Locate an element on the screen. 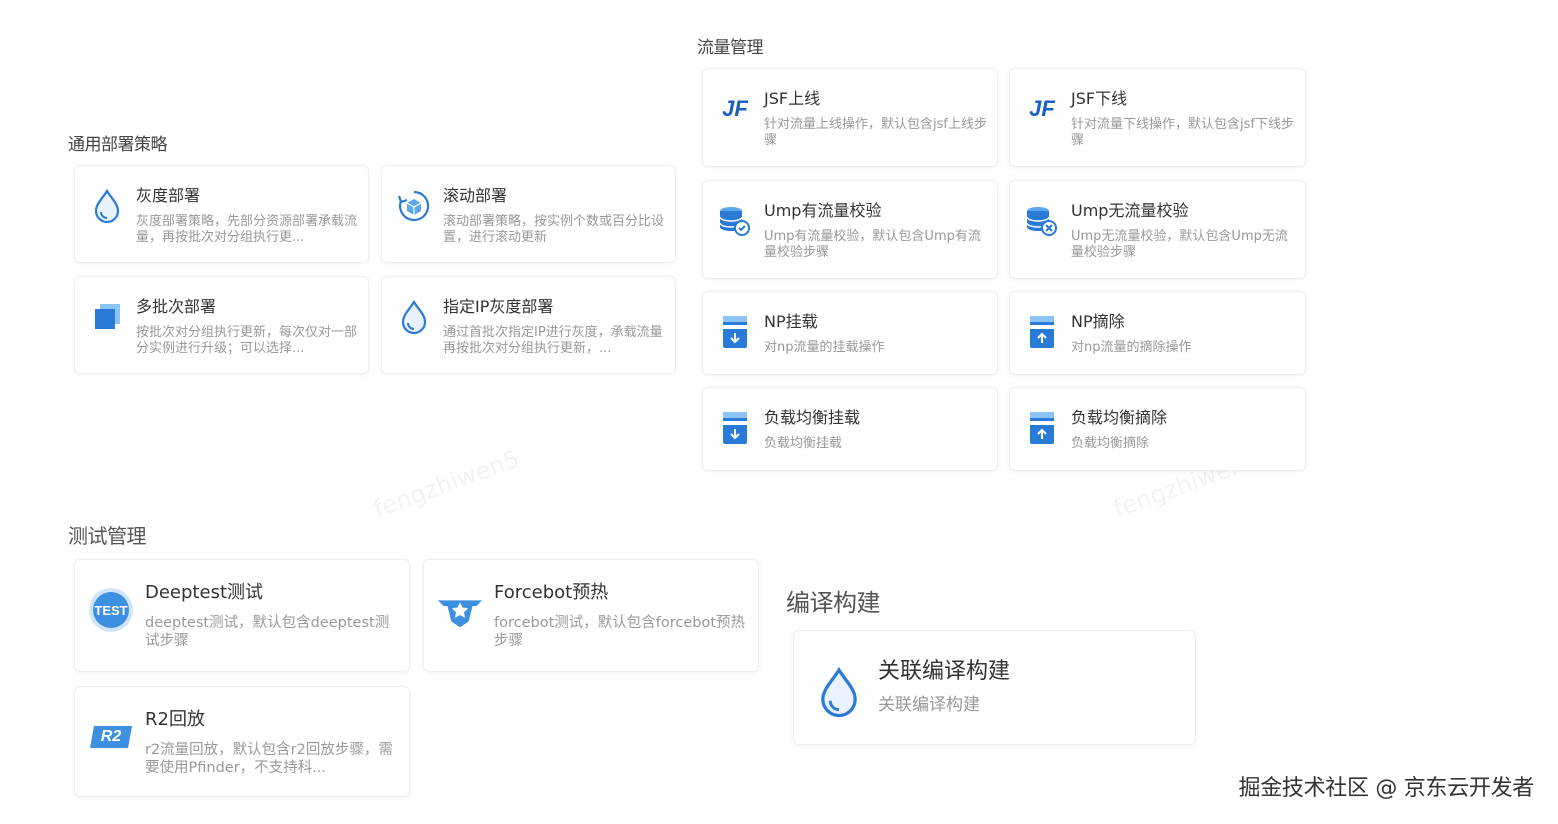  card-desc: forcebot测试，默认包含forcebot预热步骤 is located at coordinates (620, 632).